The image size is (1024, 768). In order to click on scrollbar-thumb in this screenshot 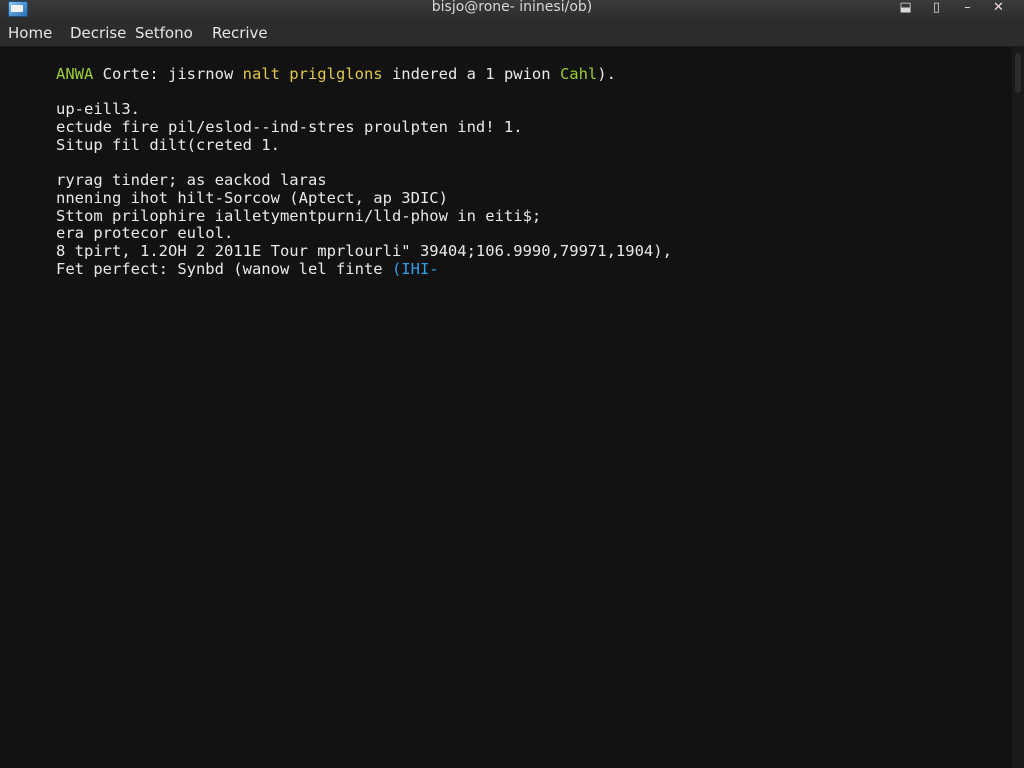, I will do `click(1018, 73)`.